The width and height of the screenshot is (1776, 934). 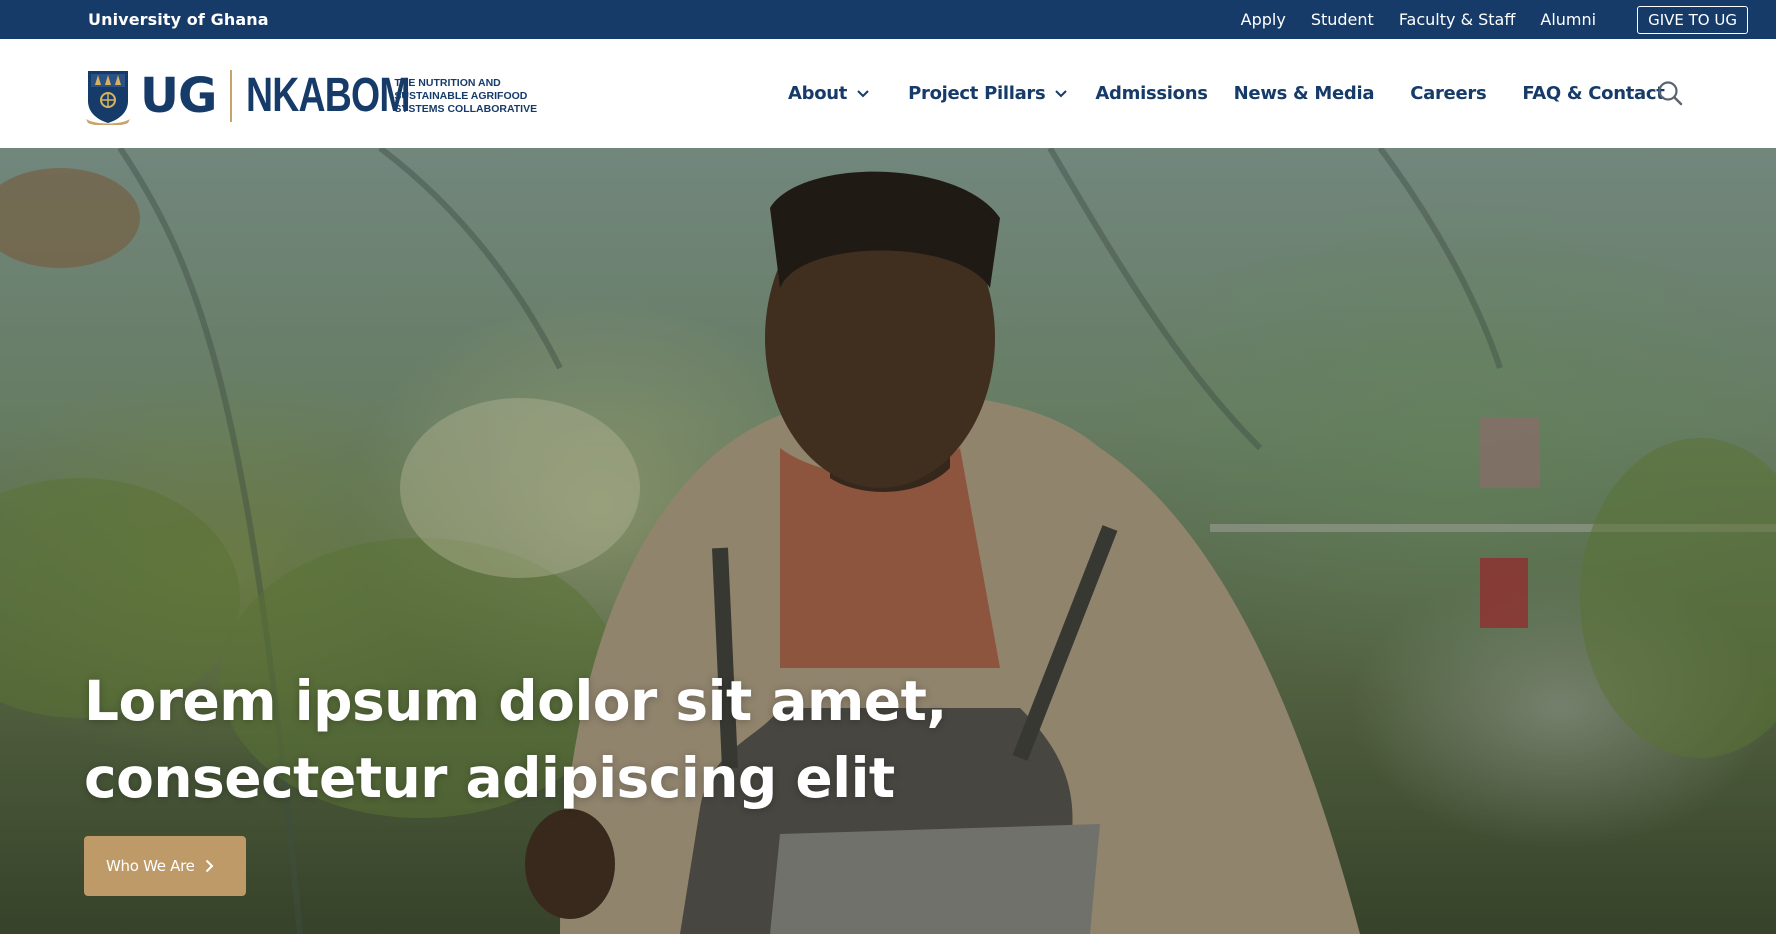 What do you see at coordinates (231, 96) in the screenshot?
I see `logo-divider` at bounding box center [231, 96].